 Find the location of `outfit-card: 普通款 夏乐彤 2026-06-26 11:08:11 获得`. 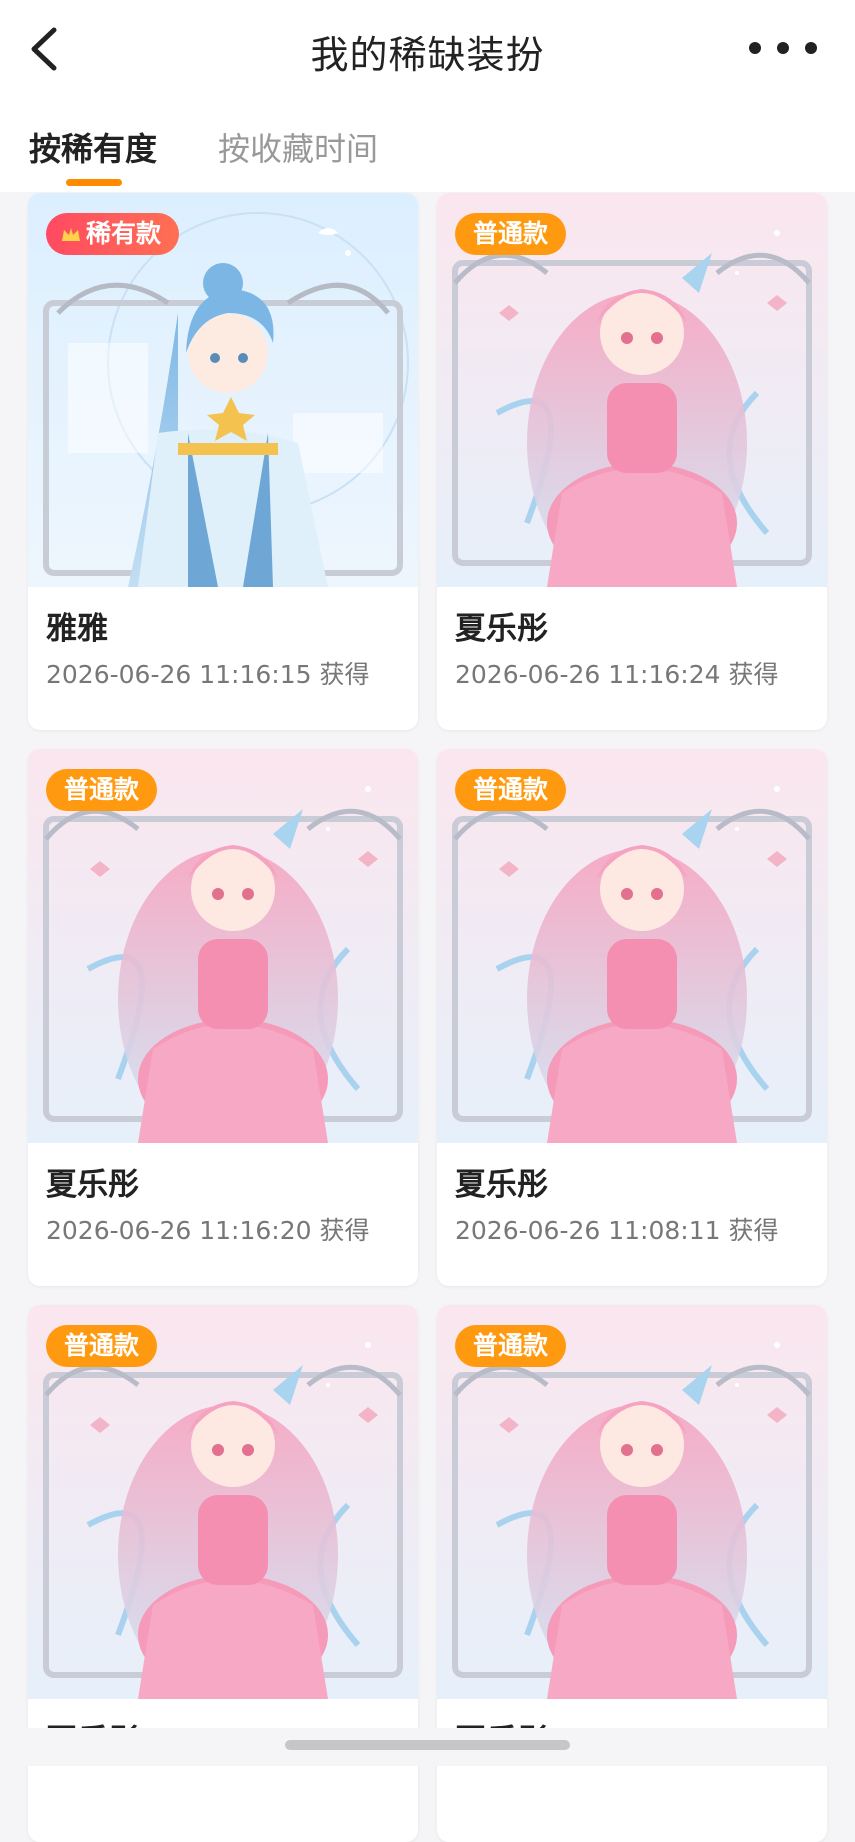

outfit-card: 普通款 夏乐彤 2026-06-26 11:08:11 获得 is located at coordinates (632, 1017).